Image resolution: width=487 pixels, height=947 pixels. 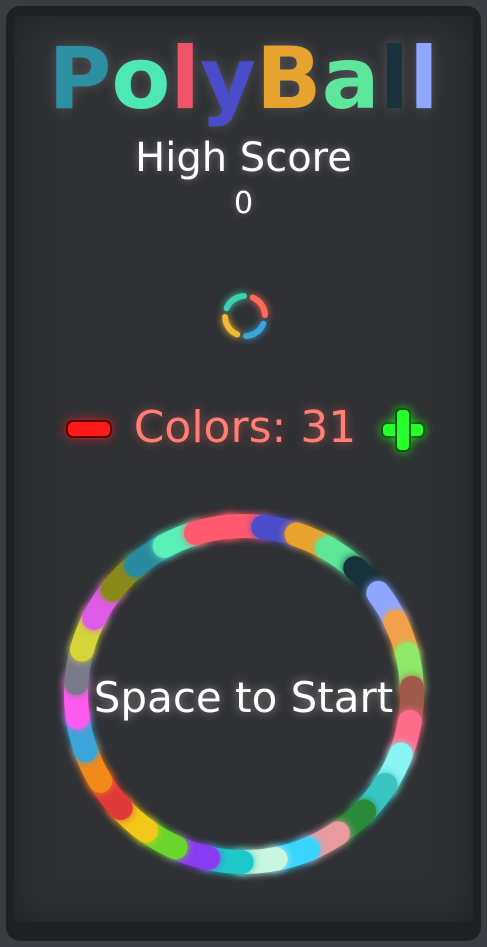 I want to click on title-letter: P, so click(x=80, y=79).